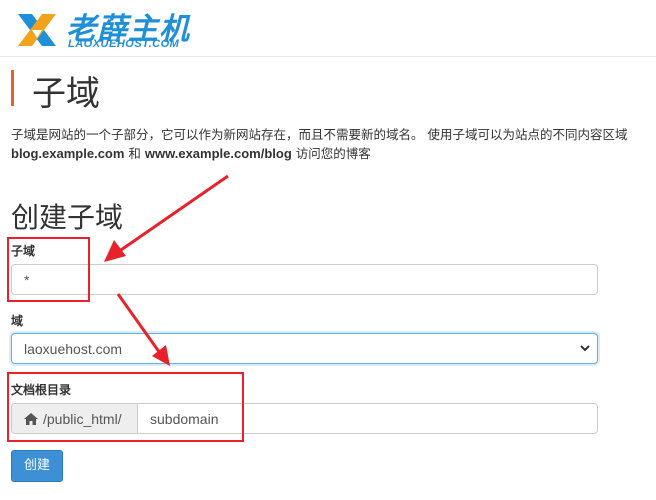  What do you see at coordinates (304, 279) in the screenshot?
I see `subdomain-input: *` at bounding box center [304, 279].